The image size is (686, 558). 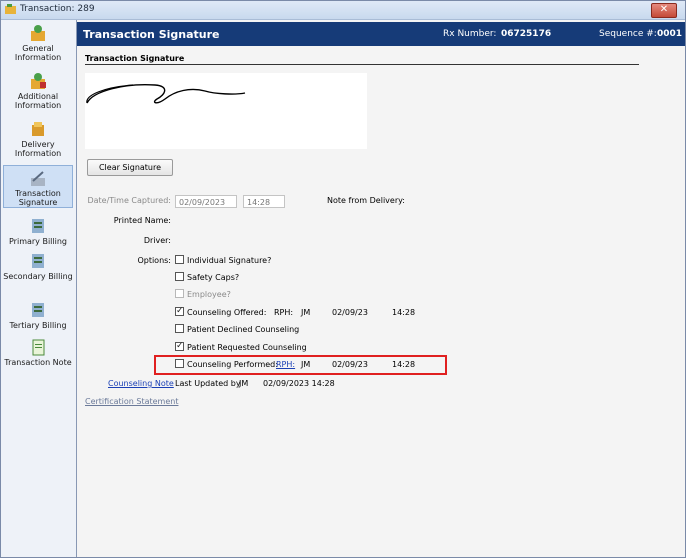 What do you see at coordinates (38, 362) in the screenshot?
I see `sidebar-item-label: Transaction Note` at bounding box center [38, 362].